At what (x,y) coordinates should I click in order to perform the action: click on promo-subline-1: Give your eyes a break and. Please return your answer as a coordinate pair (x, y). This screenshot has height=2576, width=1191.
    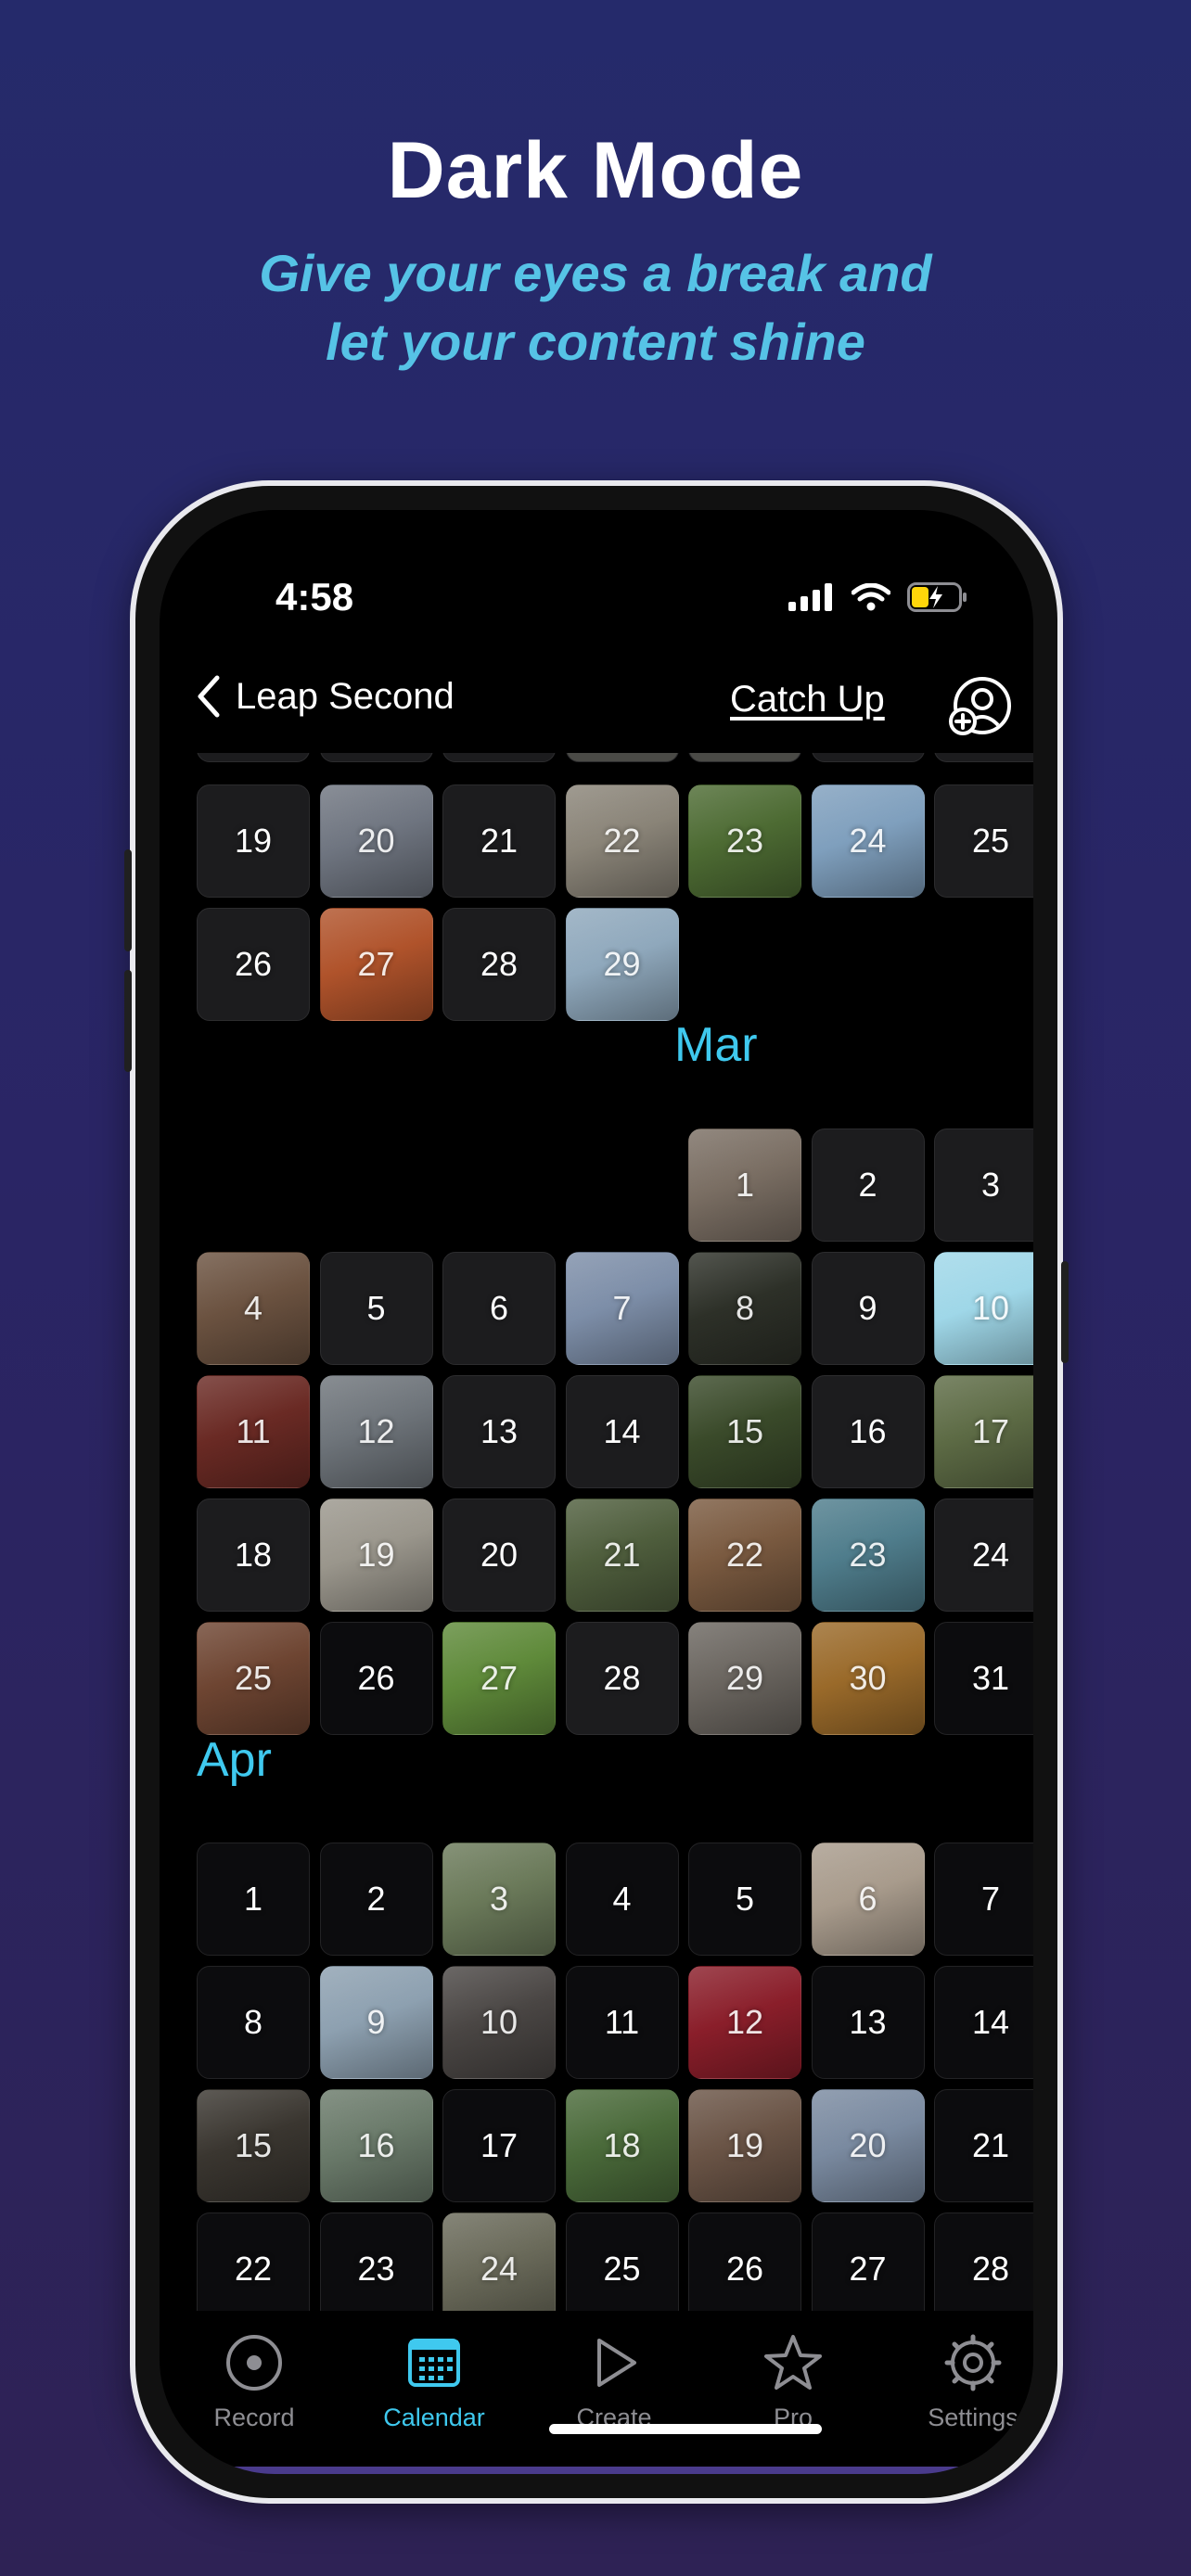
    Looking at the image, I should click on (595, 273).